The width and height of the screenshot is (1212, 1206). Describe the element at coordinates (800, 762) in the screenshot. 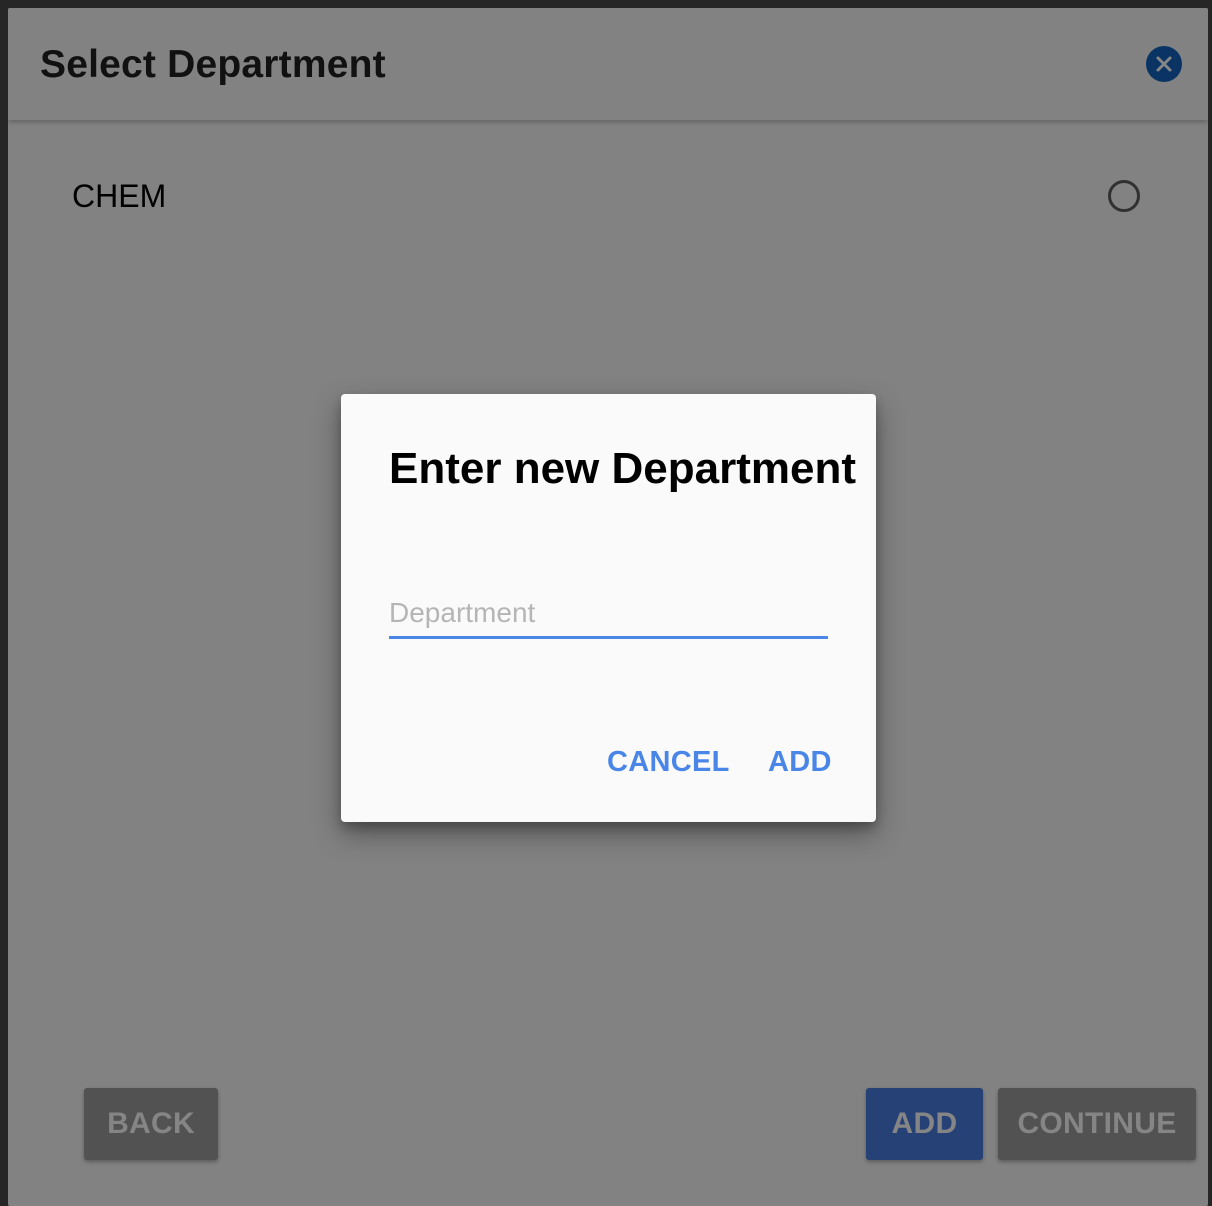

I see `dialog-add-button: ADD` at that location.